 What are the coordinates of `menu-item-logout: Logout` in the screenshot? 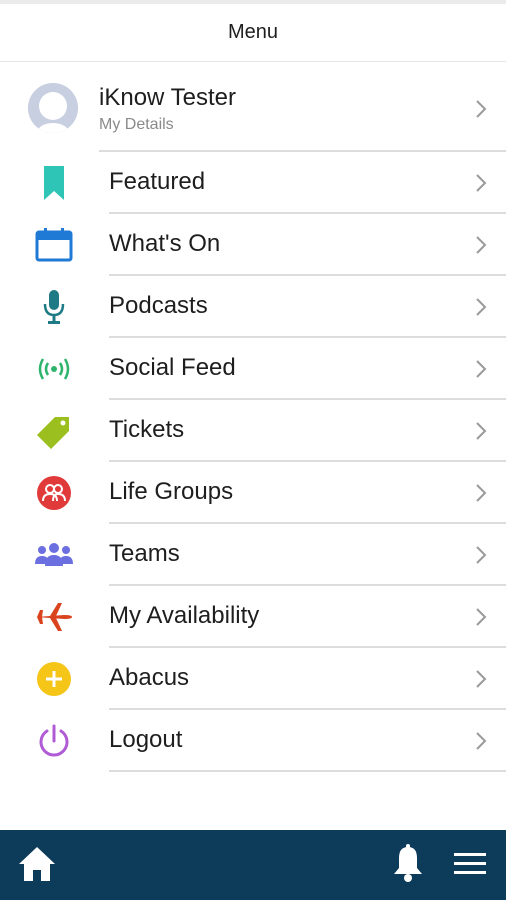 It's located at (253, 741).